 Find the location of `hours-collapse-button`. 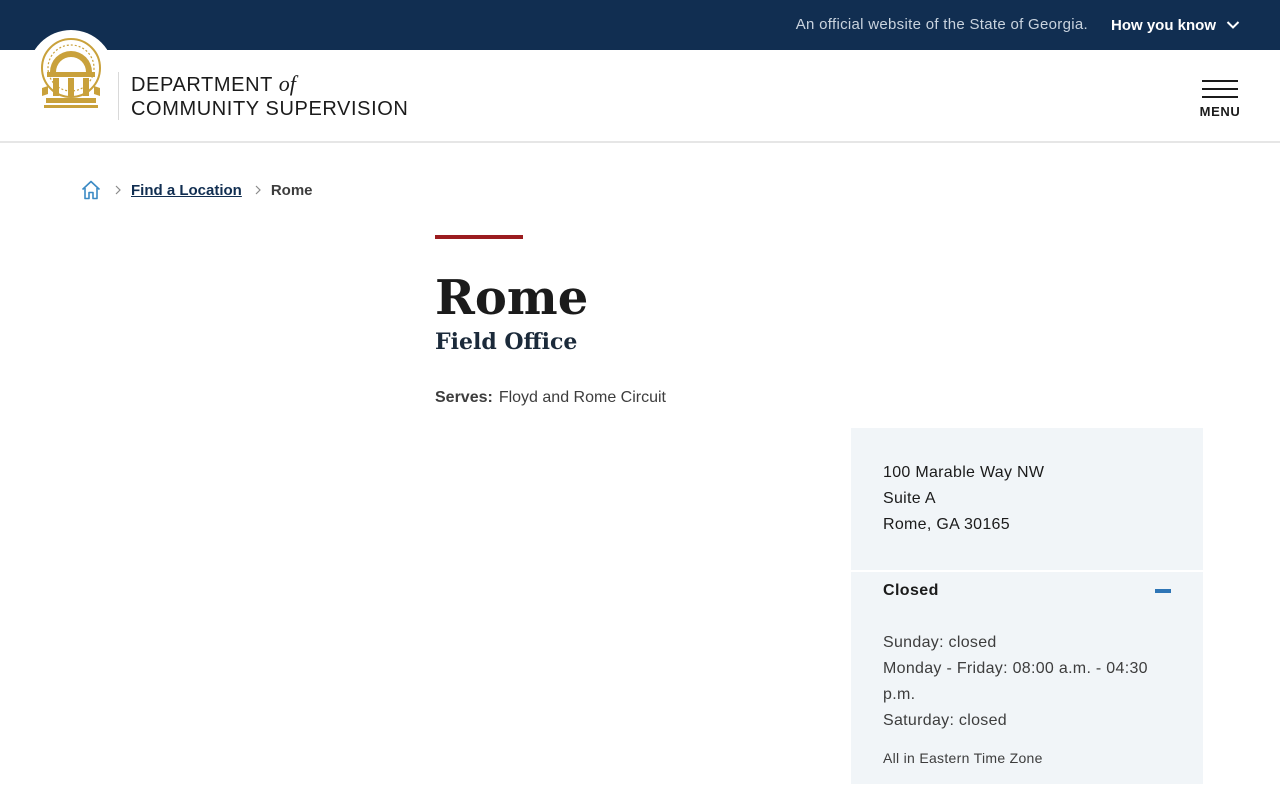

hours-collapse-button is located at coordinates (1163, 593).